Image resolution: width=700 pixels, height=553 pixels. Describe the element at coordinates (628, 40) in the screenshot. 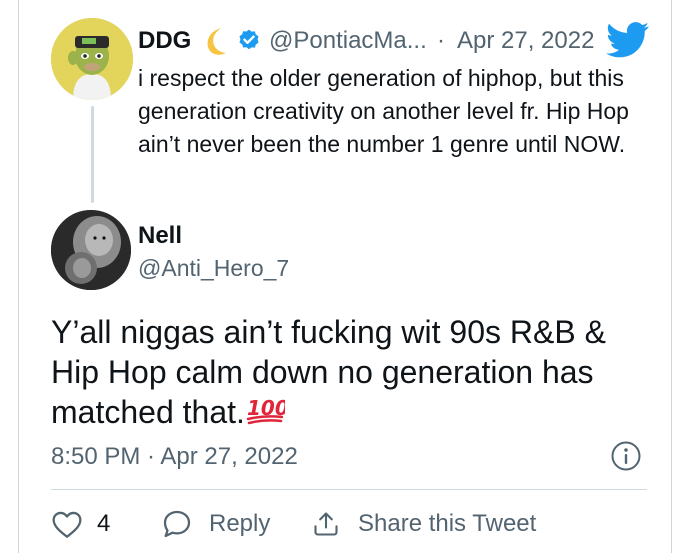

I see `twitter-bird-icon` at that location.